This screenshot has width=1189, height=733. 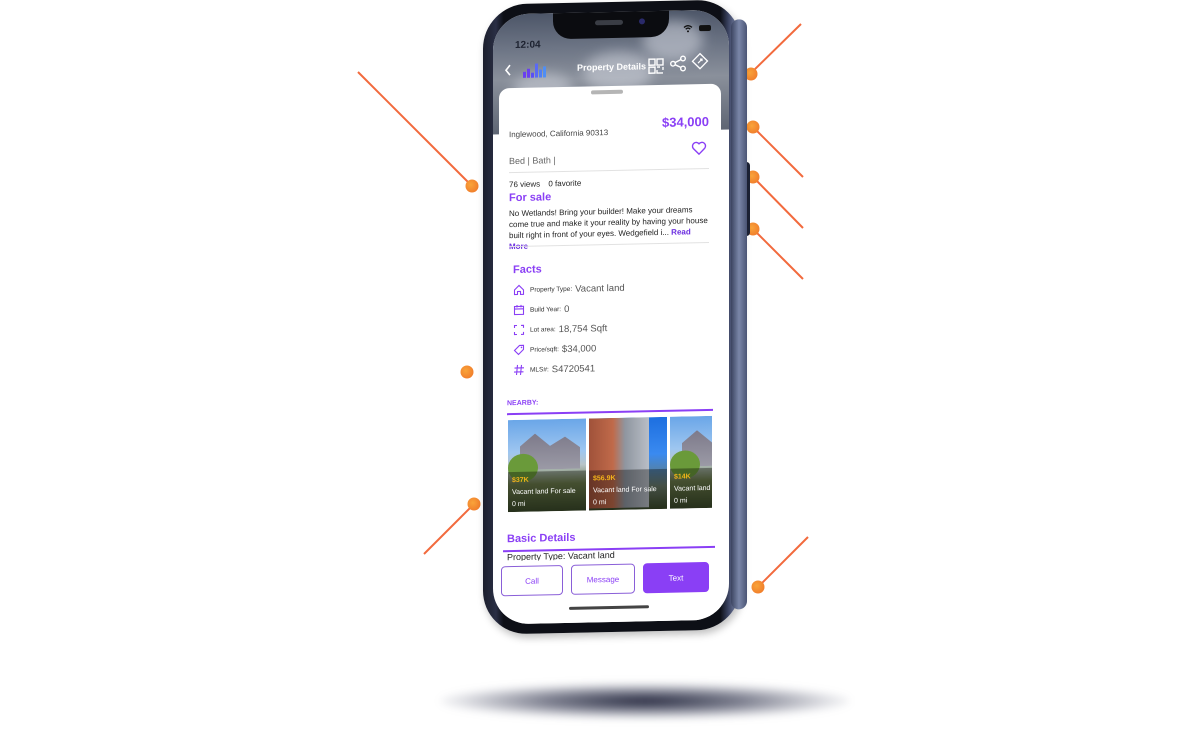 What do you see at coordinates (559, 134) in the screenshot?
I see `property-address: Inglewood, California 90313` at bounding box center [559, 134].